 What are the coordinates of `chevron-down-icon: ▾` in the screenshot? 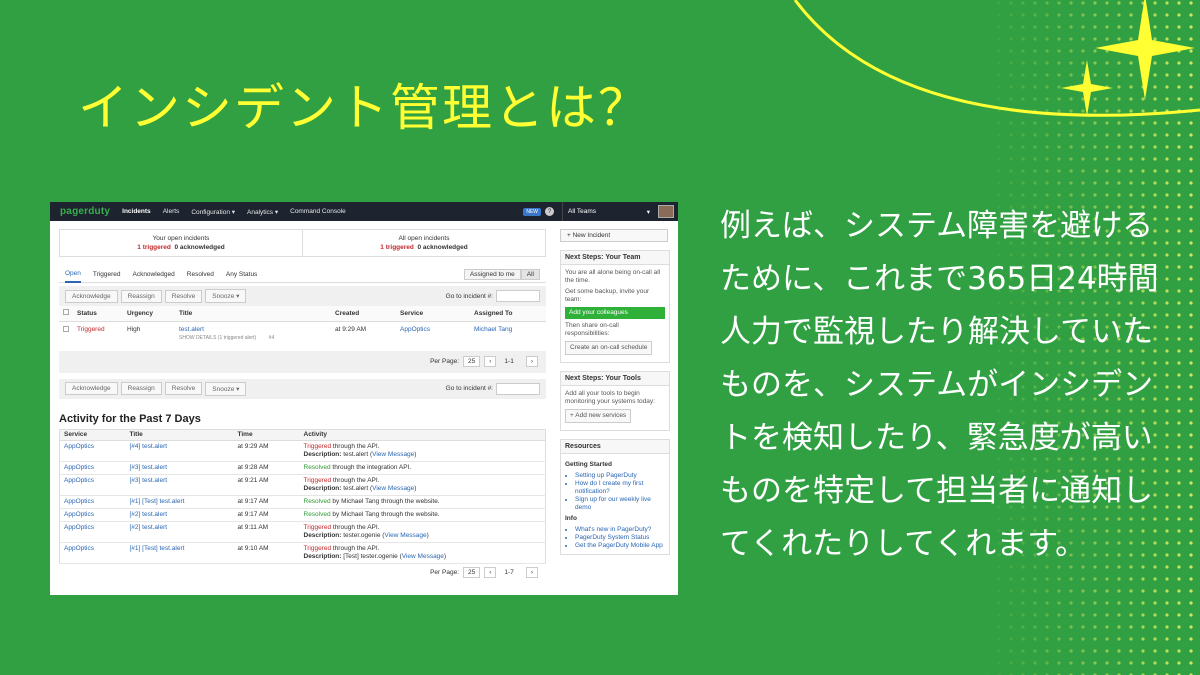 It's located at (648, 212).